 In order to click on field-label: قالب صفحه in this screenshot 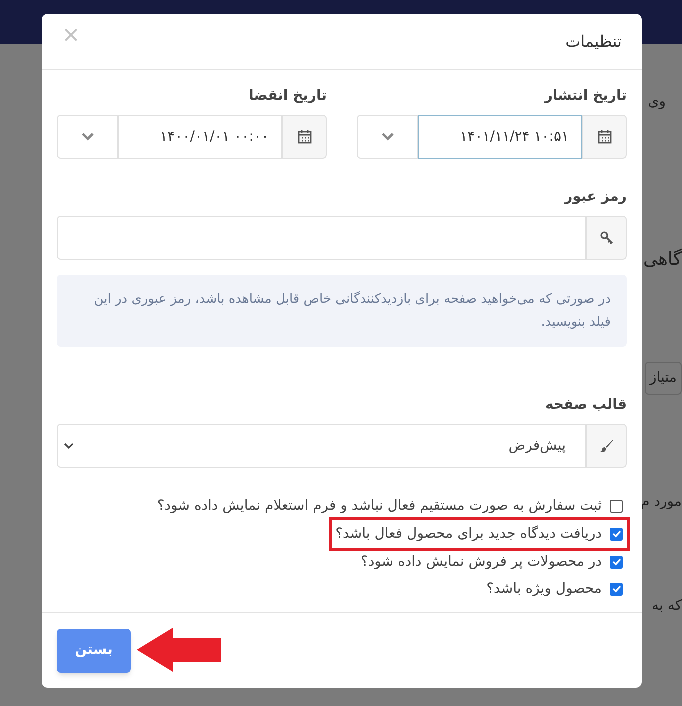, I will do `click(585, 405)`.